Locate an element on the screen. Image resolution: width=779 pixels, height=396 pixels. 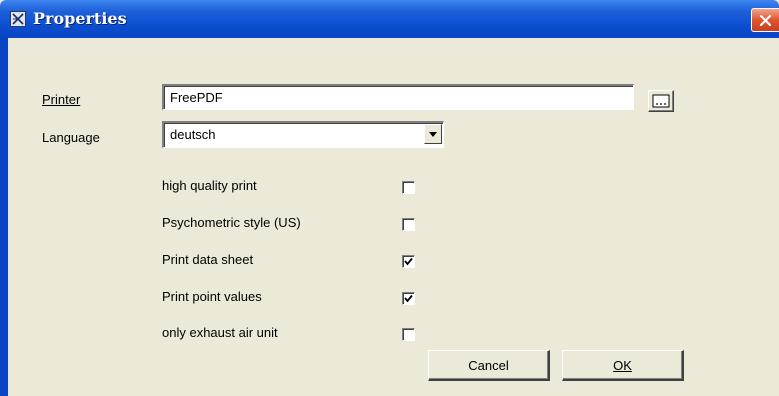
ok-button-label: OK is located at coordinates (622, 365).